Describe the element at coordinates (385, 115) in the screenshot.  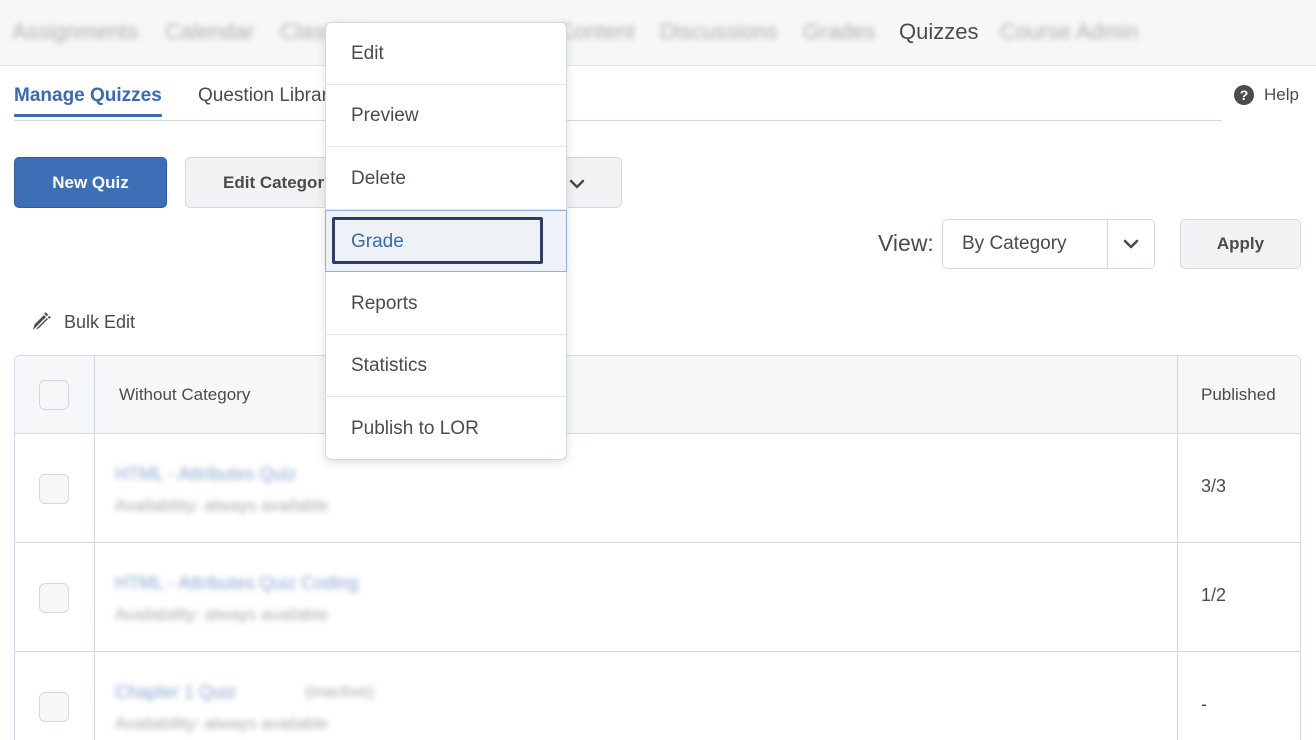
I see `menu-item-label: Preview` at that location.